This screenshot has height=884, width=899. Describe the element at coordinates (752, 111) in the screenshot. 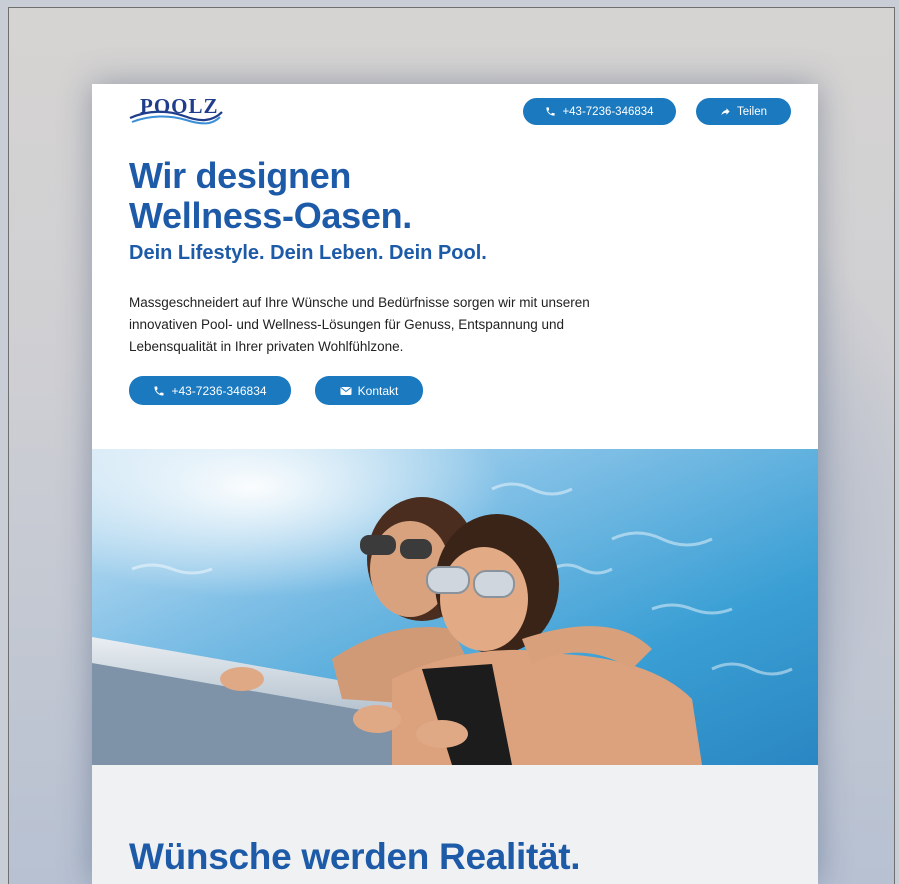

I see `share-label: Teilen` at that location.